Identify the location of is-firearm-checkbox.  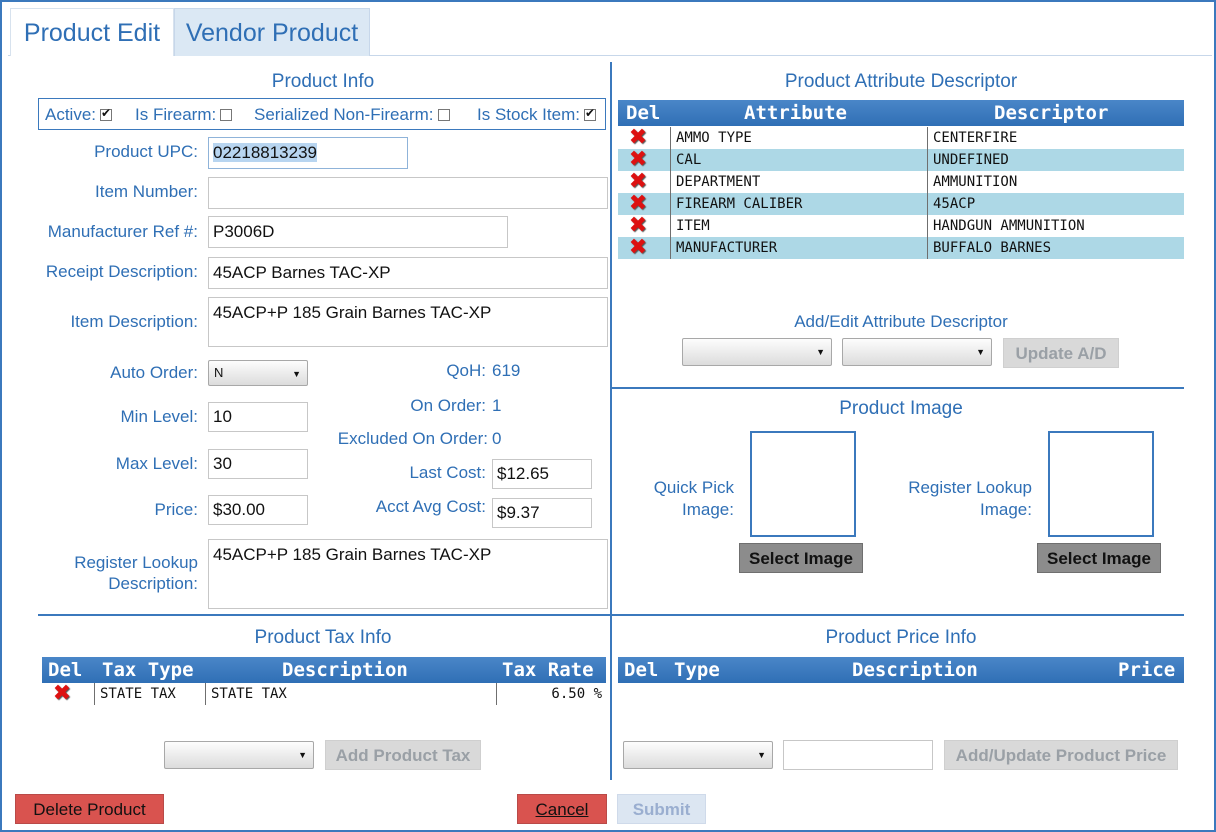
(226, 114).